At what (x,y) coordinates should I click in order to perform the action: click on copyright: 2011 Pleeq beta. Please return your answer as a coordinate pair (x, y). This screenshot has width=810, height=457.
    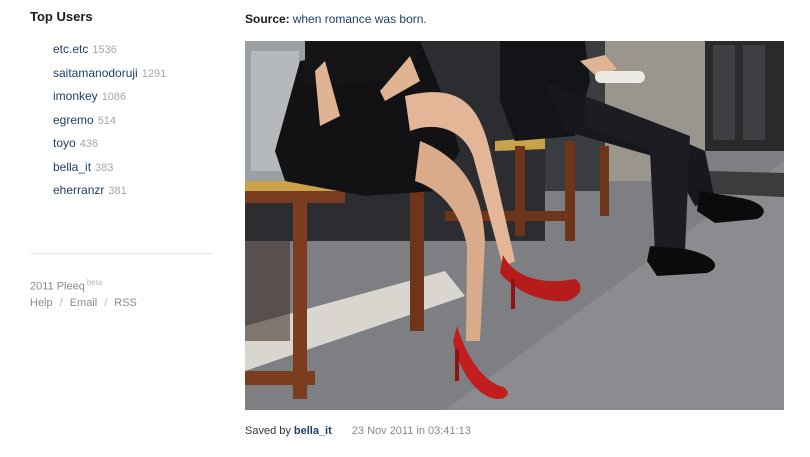
    Looking at the image, I should click on (66, 285).